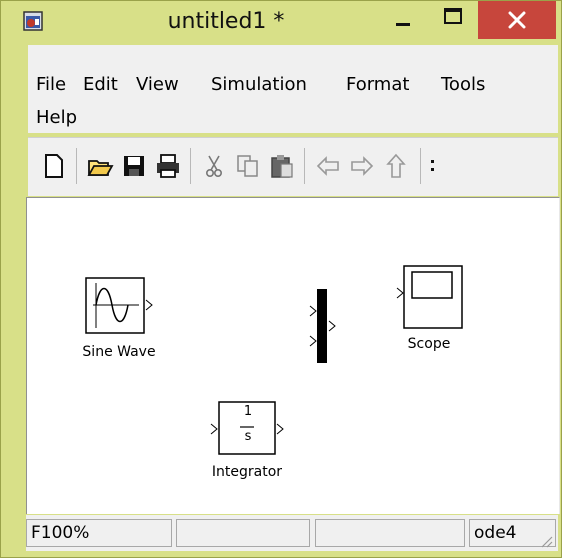 The height and width of the screenshot is (558, 562). What do you see at coordinates (56, 117) in the screenshot?
I see `menu-help: Help` at bounding box center [56, 117].